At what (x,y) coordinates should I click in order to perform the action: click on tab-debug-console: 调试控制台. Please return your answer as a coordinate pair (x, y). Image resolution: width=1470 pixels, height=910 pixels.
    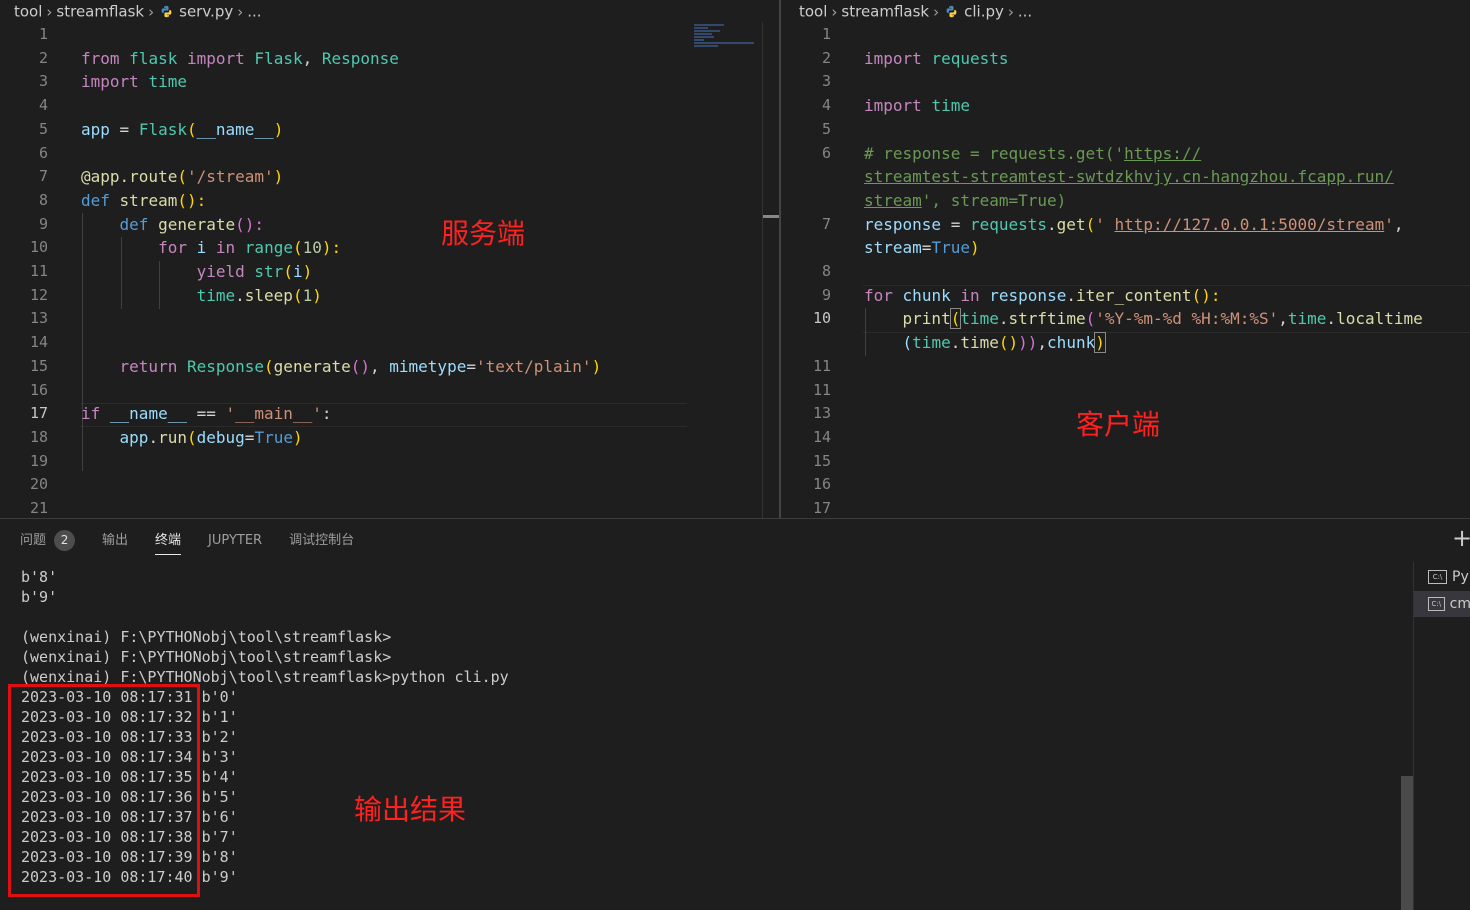
    Looking at the image, I should click on (321, 541).